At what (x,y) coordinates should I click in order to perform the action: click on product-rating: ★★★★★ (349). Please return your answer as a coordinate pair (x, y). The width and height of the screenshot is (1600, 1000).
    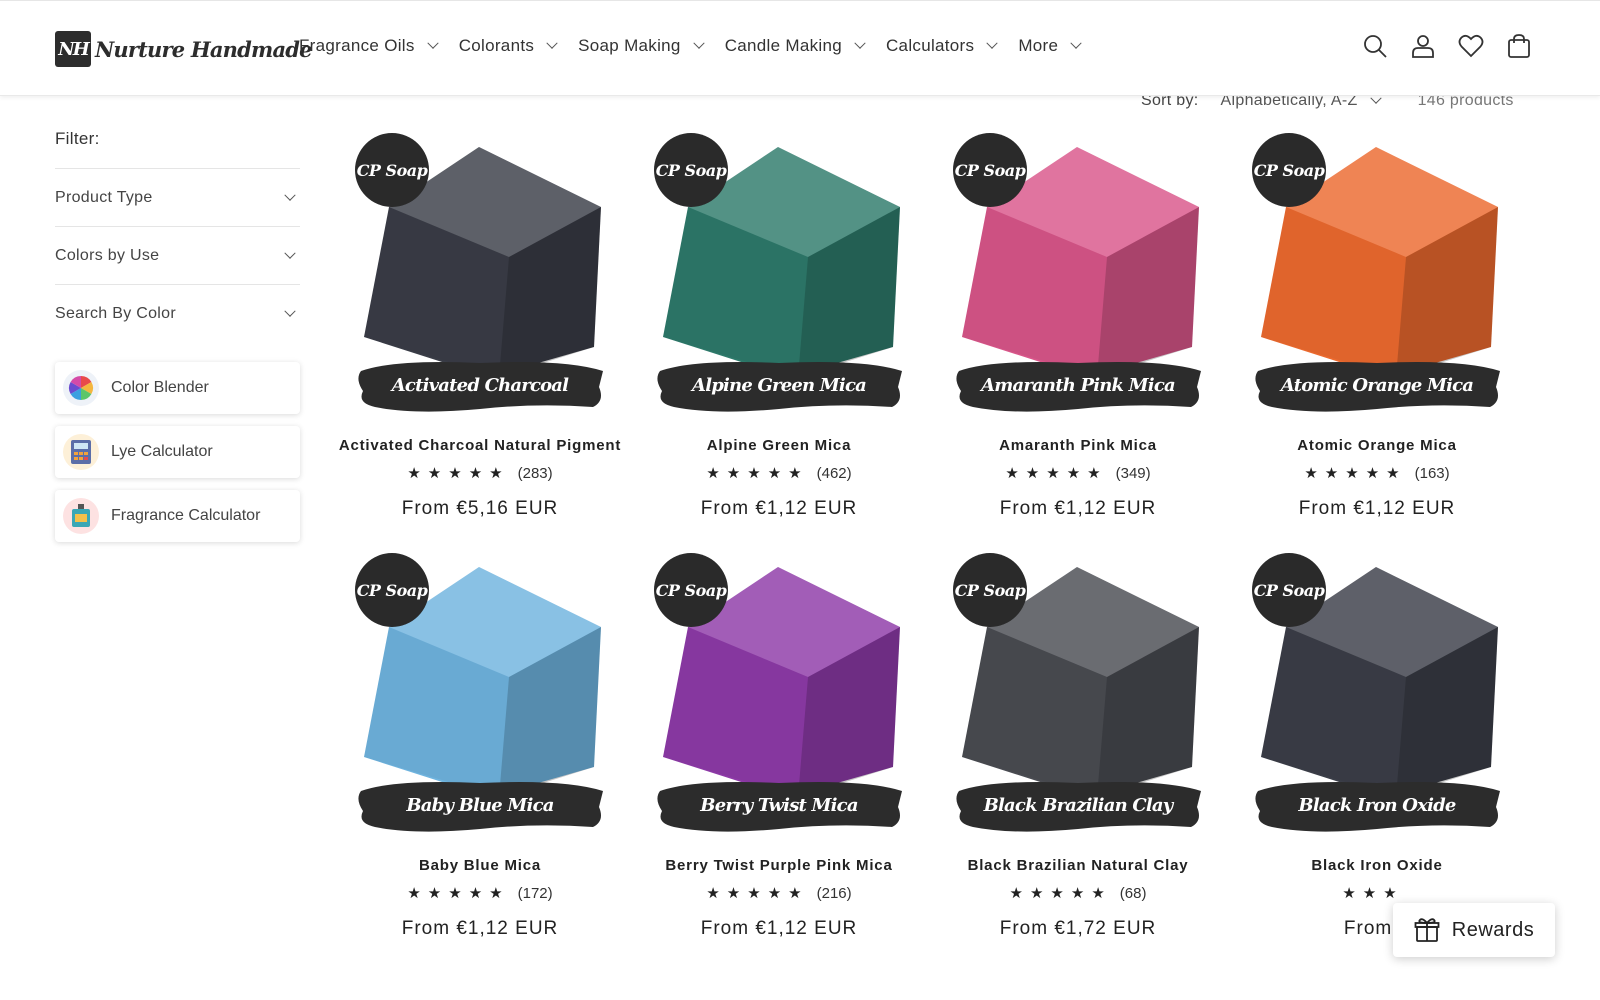
    Looking at the image, I should click on (1078, 473).